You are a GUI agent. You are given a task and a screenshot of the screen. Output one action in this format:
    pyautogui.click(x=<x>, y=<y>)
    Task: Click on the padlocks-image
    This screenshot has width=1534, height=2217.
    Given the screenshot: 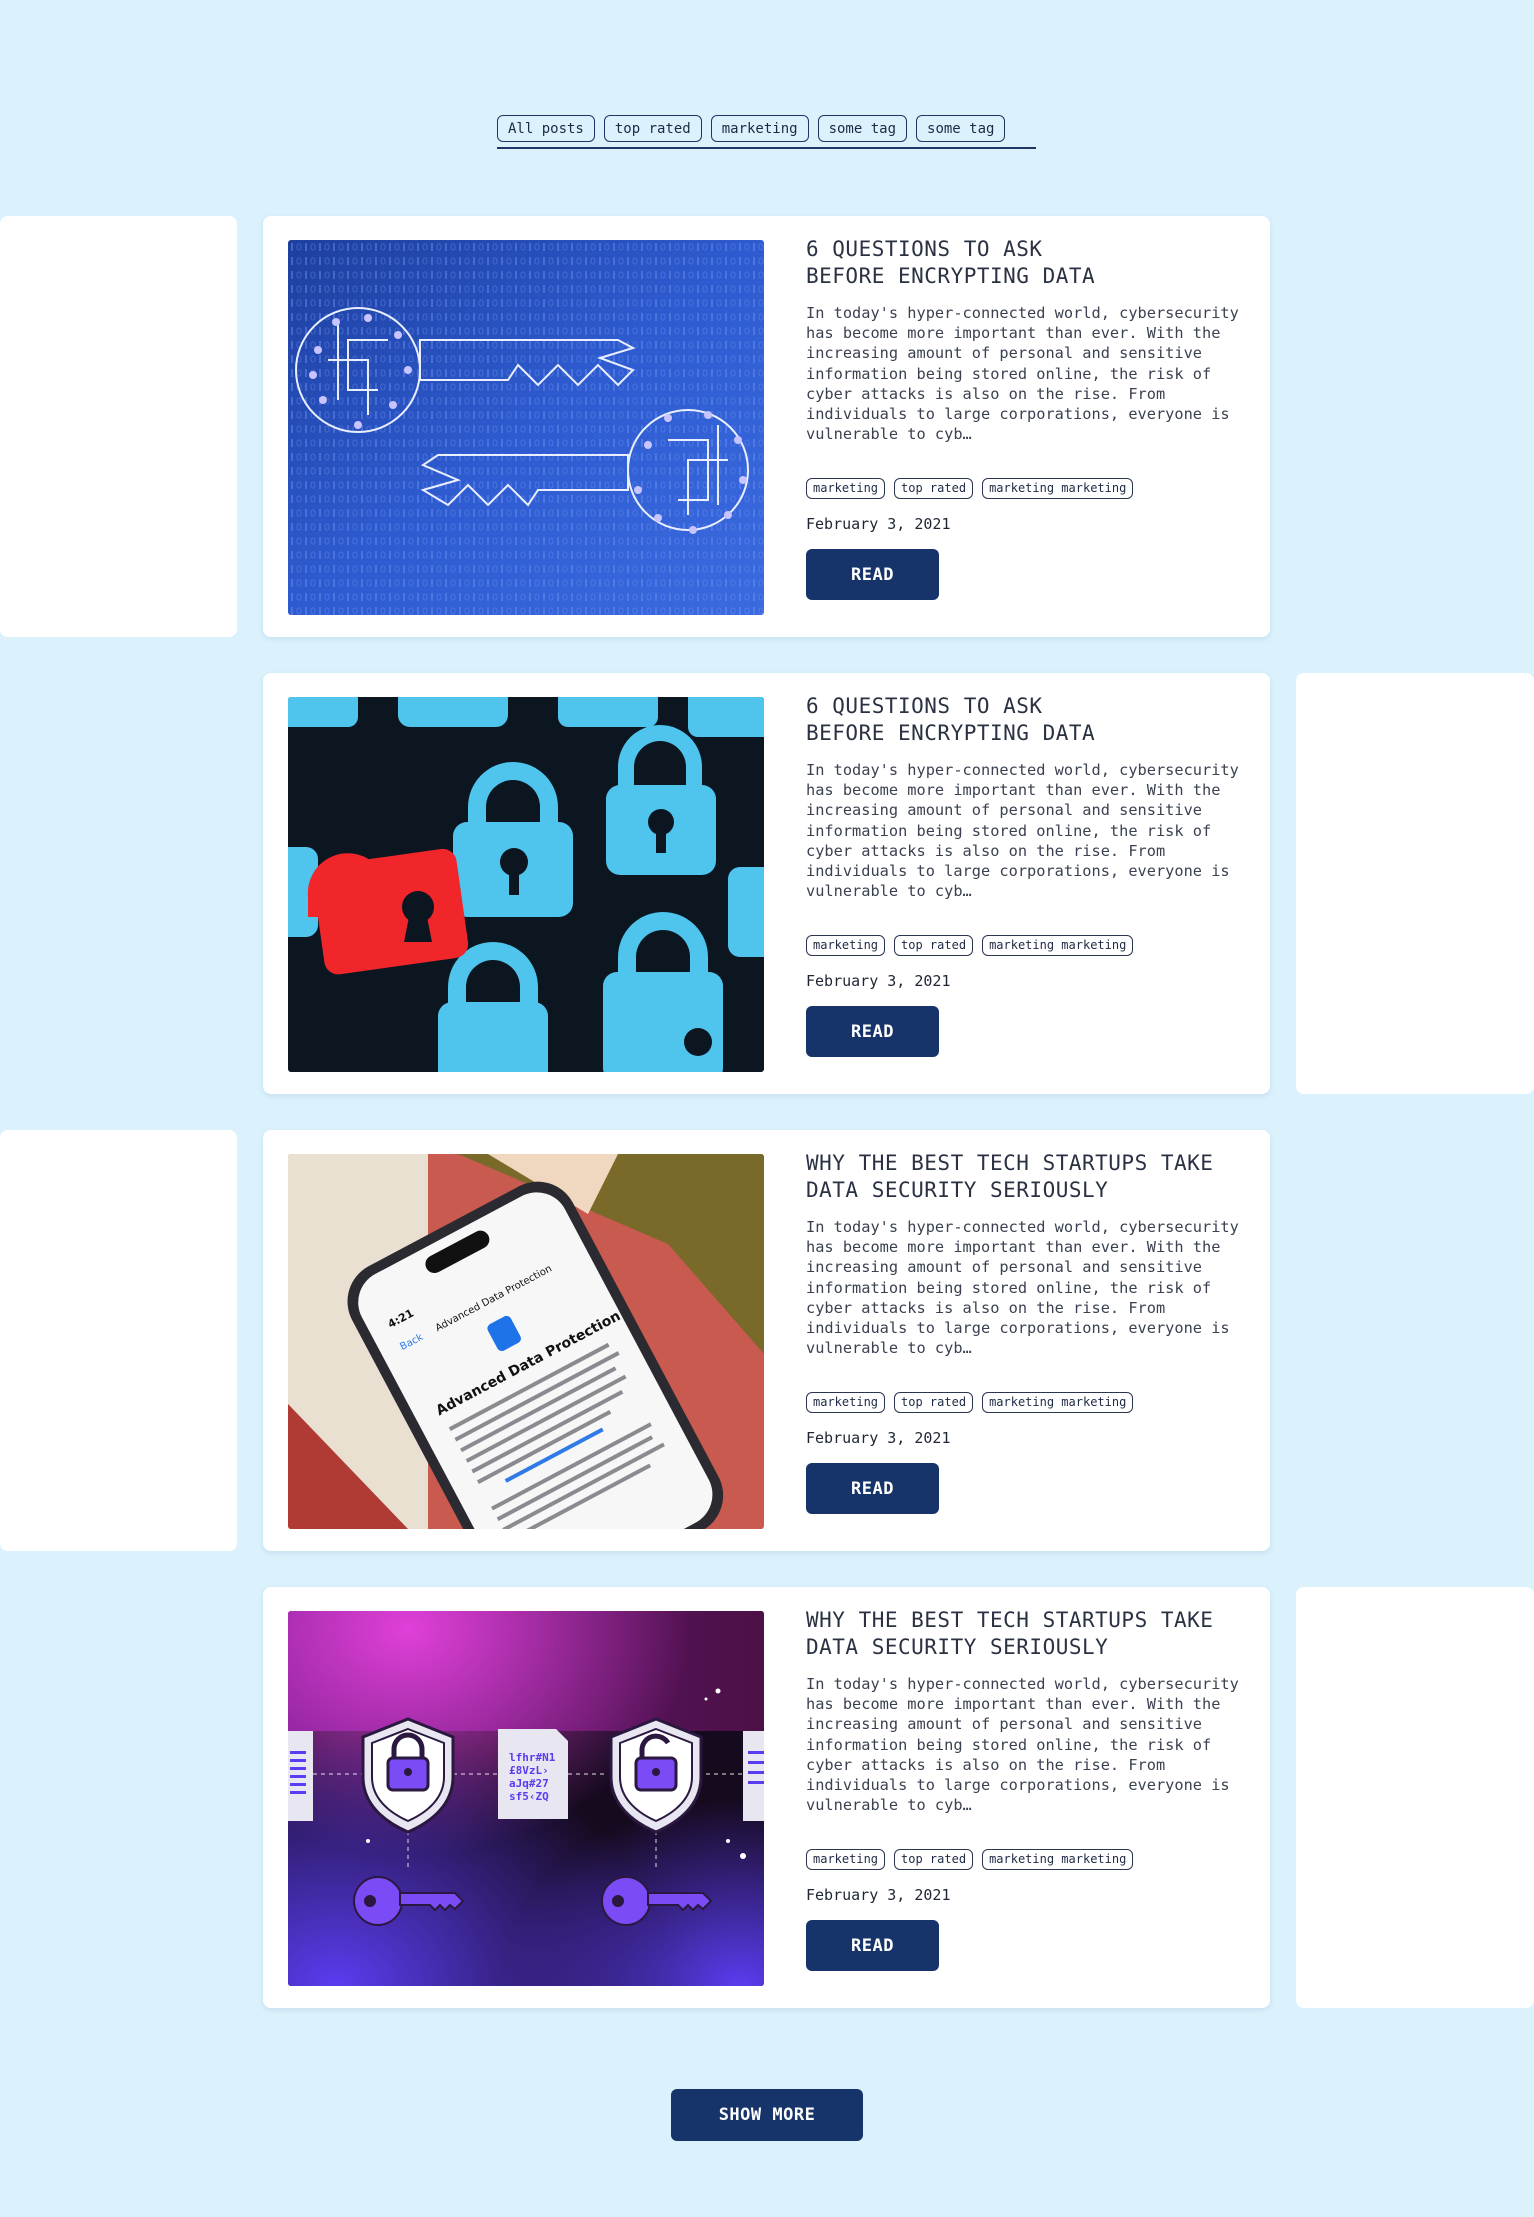 What is the action you would take?
    pyautogui.click(x=526, y=884)
    